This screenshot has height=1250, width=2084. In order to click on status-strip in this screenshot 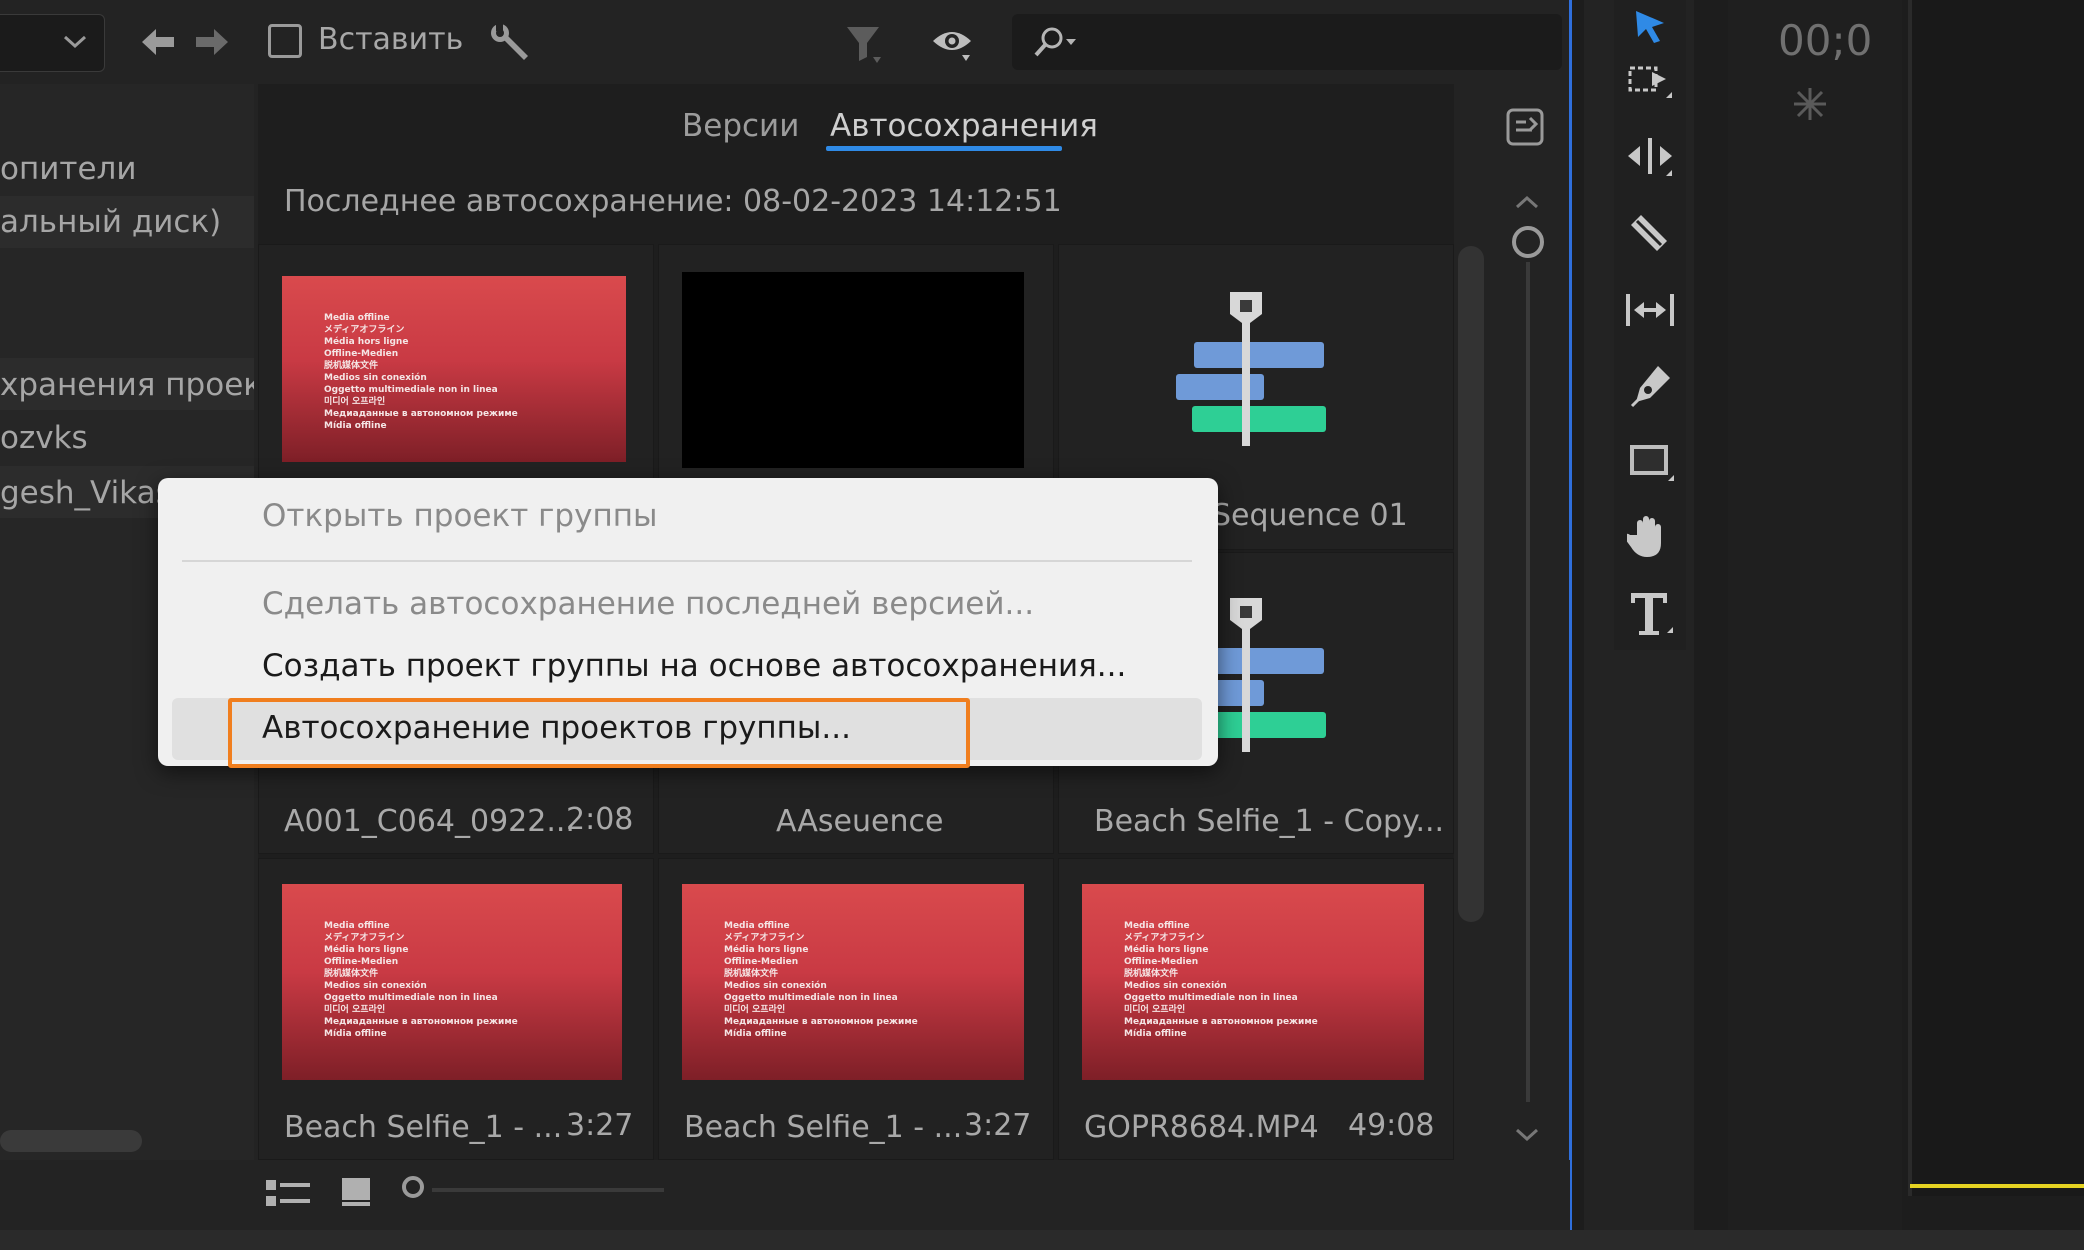, I will do `click(1042, 1240)`.